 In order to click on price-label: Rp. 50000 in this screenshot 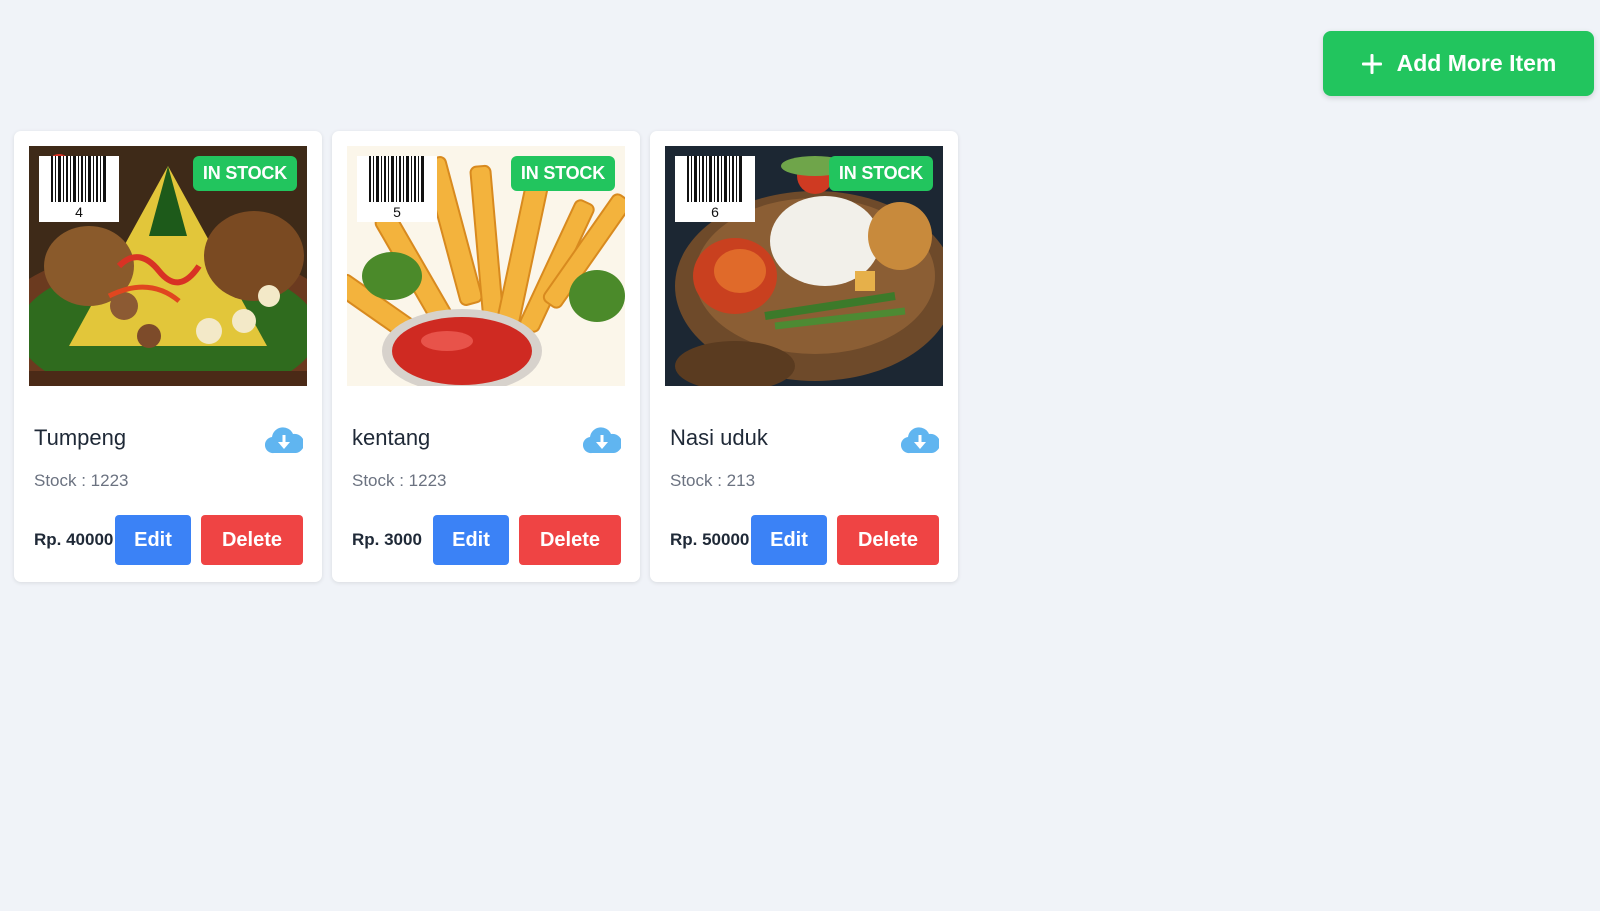, I will do `click(710, 539)`.